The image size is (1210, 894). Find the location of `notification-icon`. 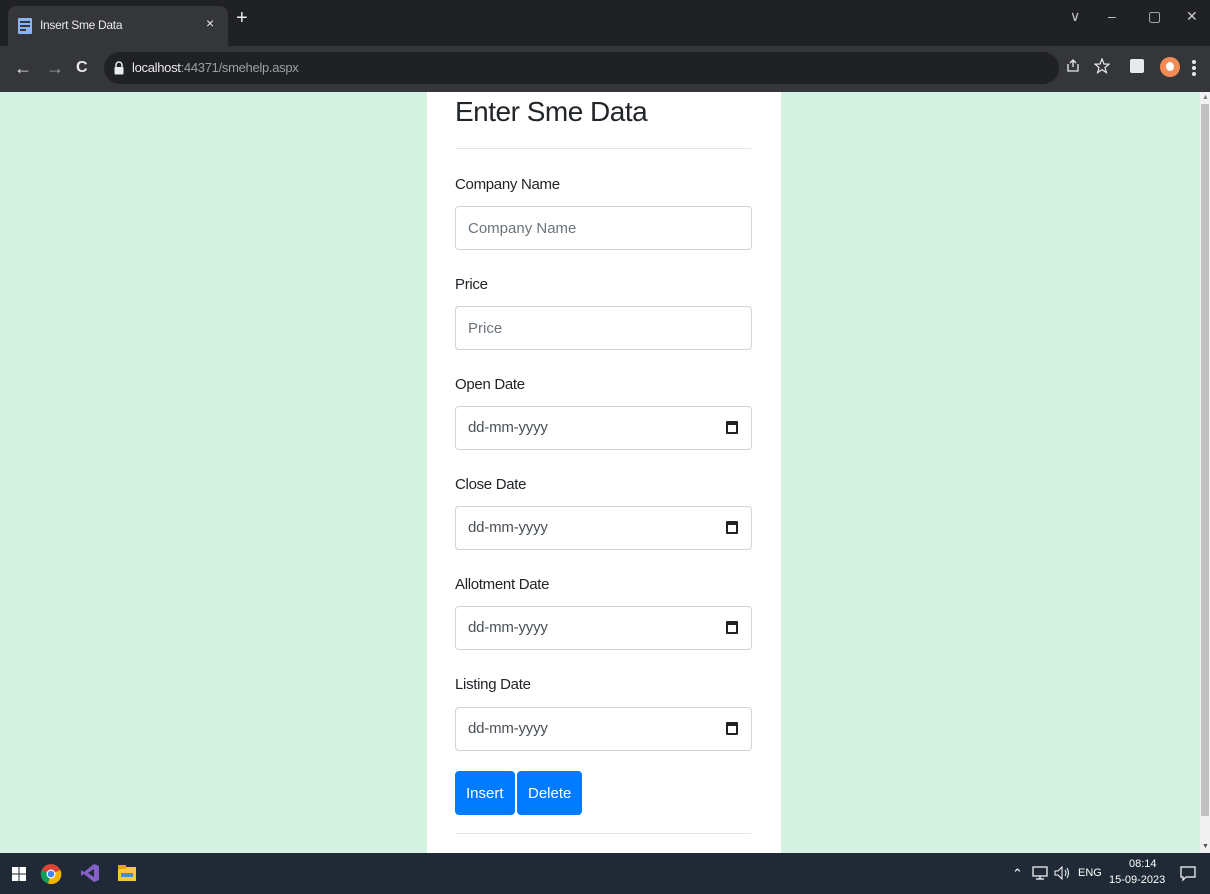

notification-icon is located at coordinates (1188, 874).